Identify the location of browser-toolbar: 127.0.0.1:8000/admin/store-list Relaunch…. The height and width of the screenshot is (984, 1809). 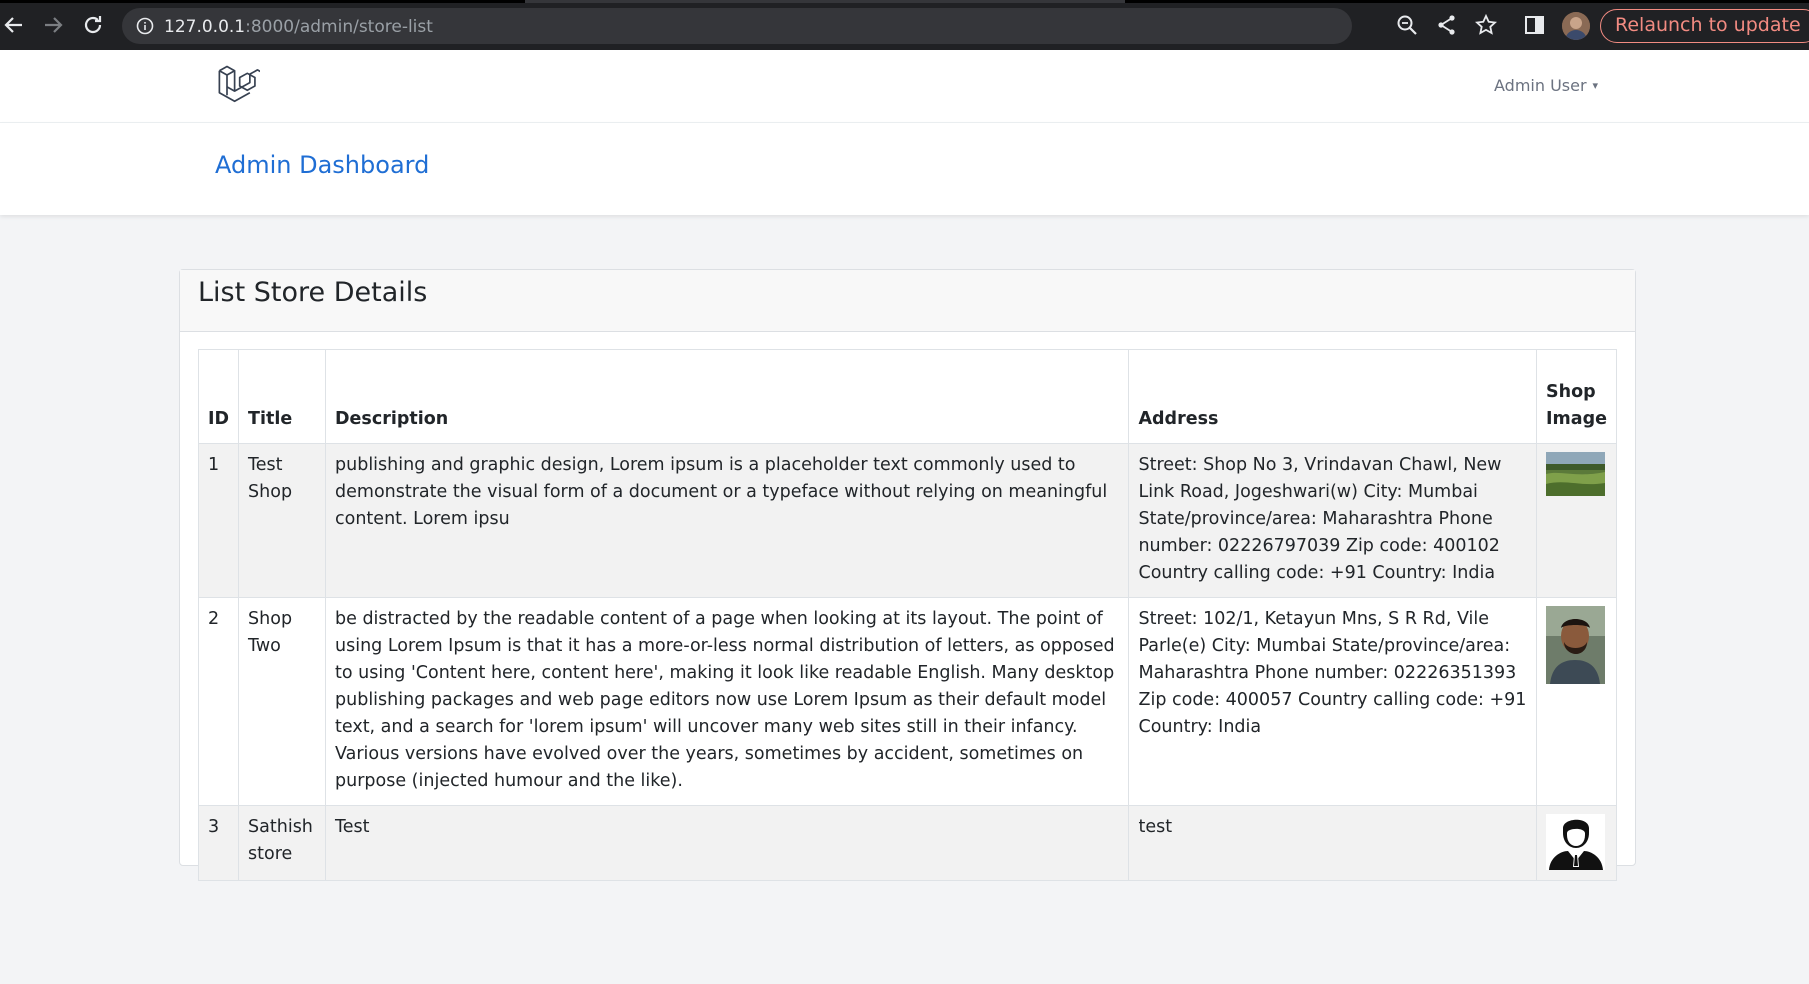
(904, 25).